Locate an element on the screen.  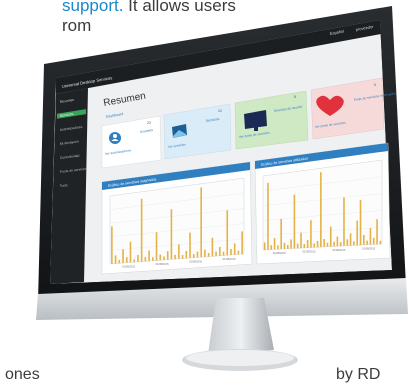
chart-used-plot is located at coordinates (322, 205).